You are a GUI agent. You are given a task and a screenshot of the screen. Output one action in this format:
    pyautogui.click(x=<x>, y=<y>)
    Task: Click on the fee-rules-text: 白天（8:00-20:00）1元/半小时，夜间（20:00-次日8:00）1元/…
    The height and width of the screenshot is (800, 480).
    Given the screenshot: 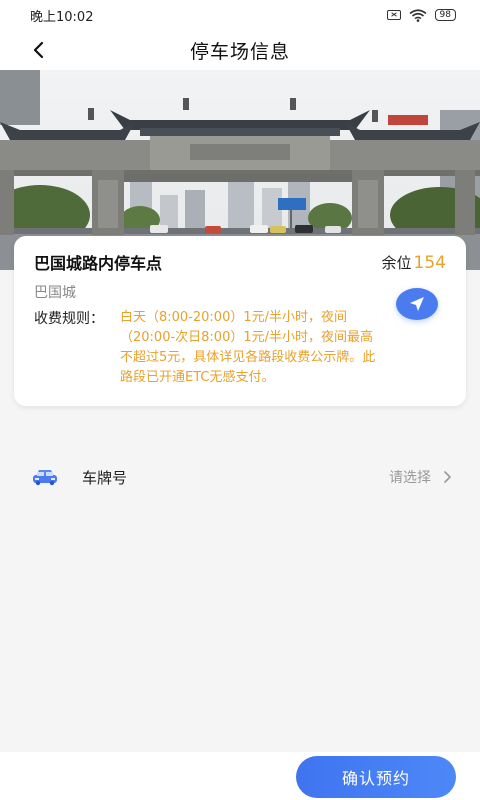 What is the action you would take?
    pyautogui.click(x=248, y=347)
    